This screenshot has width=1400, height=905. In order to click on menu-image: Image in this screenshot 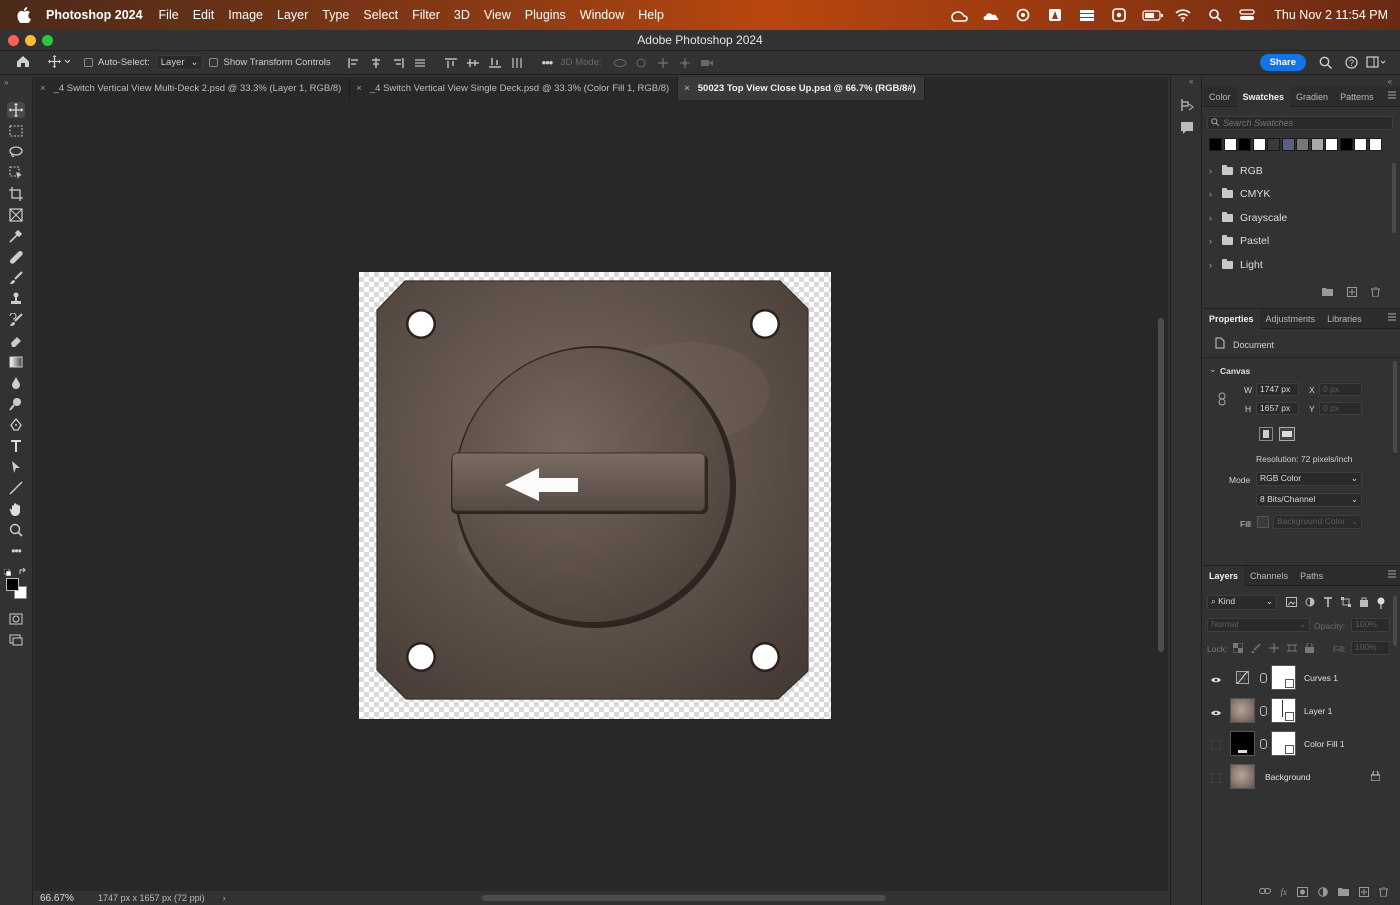, I will do `click(245, 15)`.